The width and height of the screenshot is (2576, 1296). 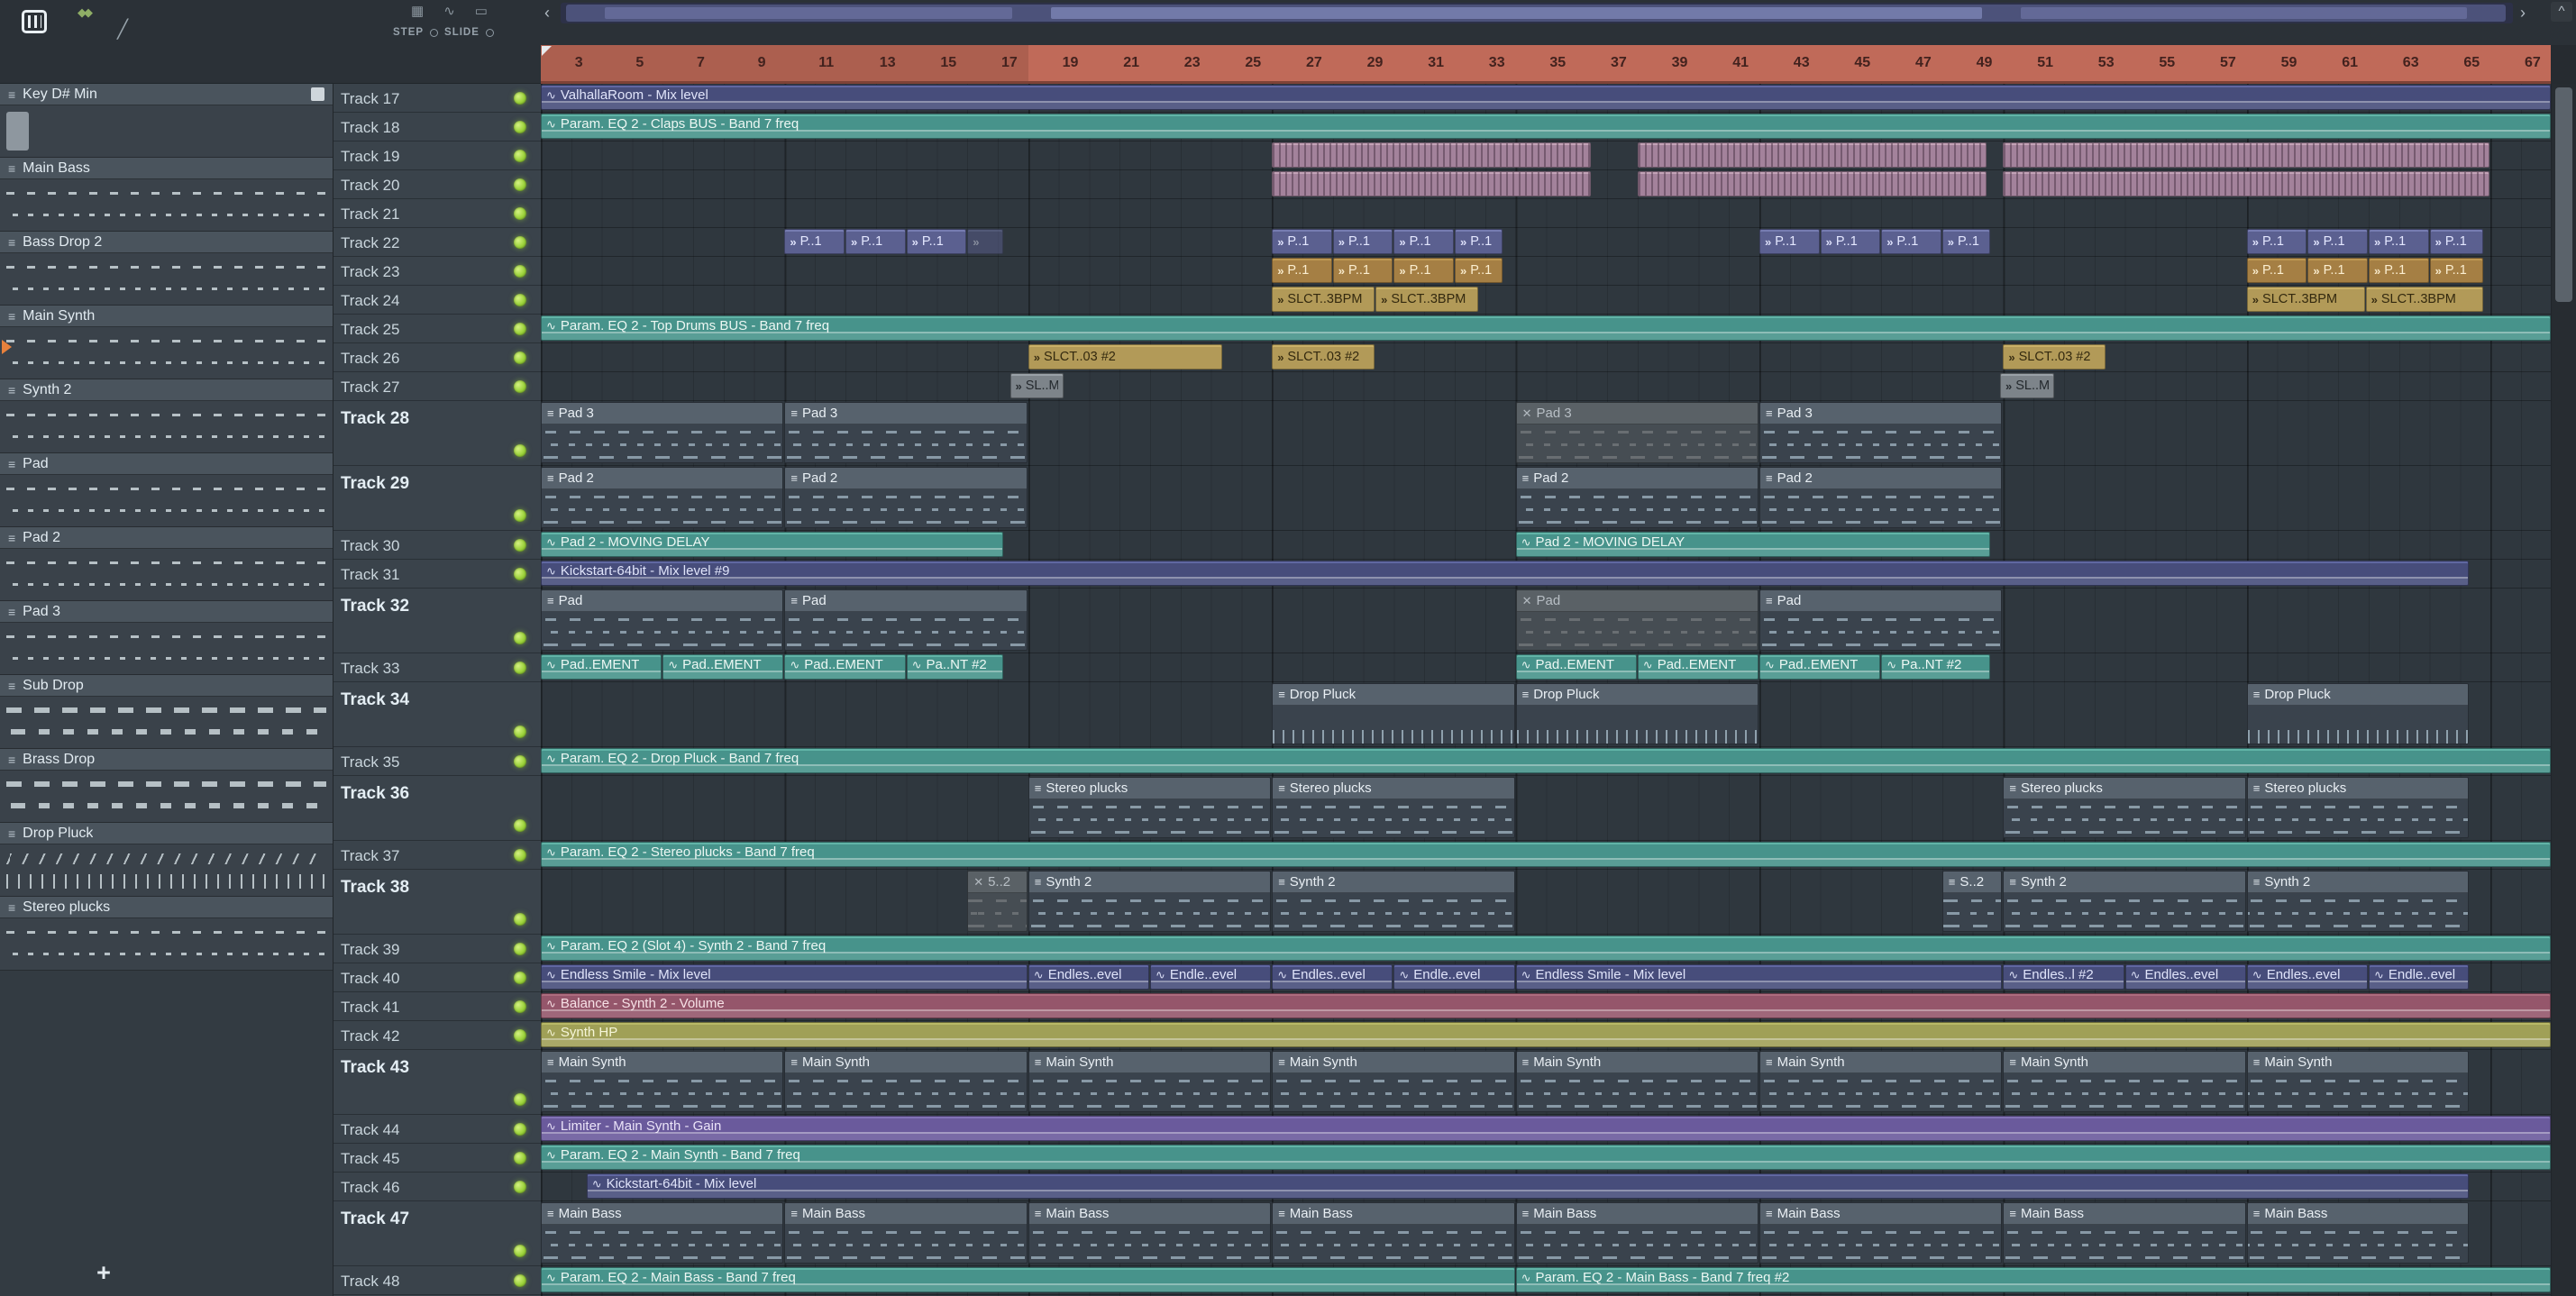 What do you see at coordinates (490, 32) in the screenshot?
I see `slide-toggle` at bounding box center [490, 32].